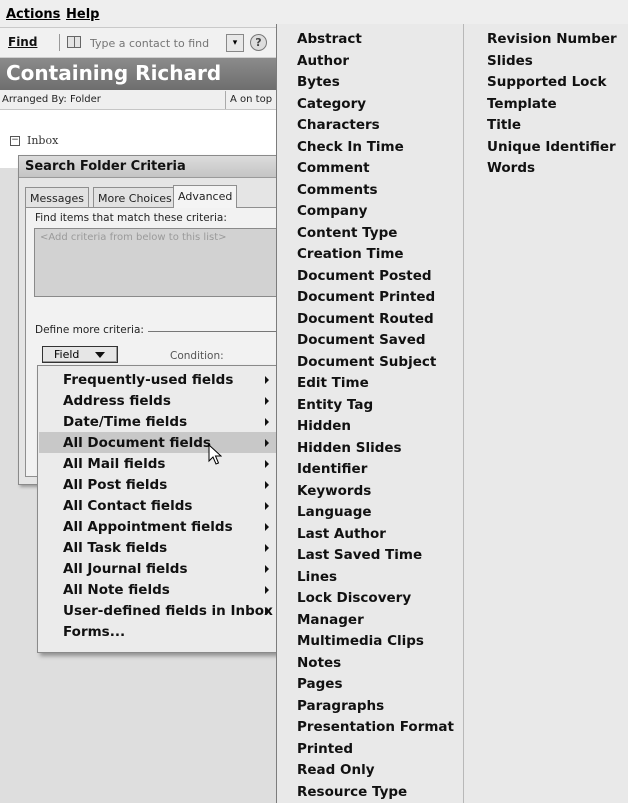  Describe the element at coordinates (319, 663) in the screenshot. I see `document-field-item: Notes` at that location.